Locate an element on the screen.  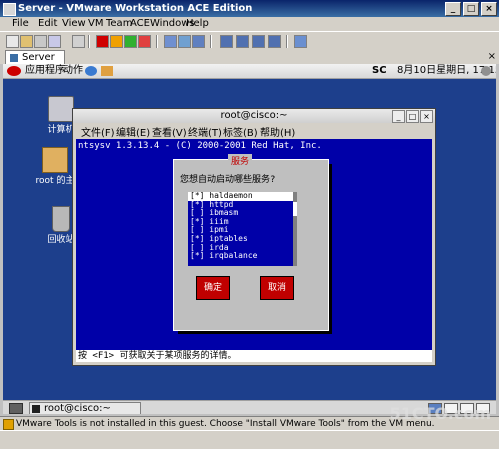
close-button: × is located at coordinates (489, 9).